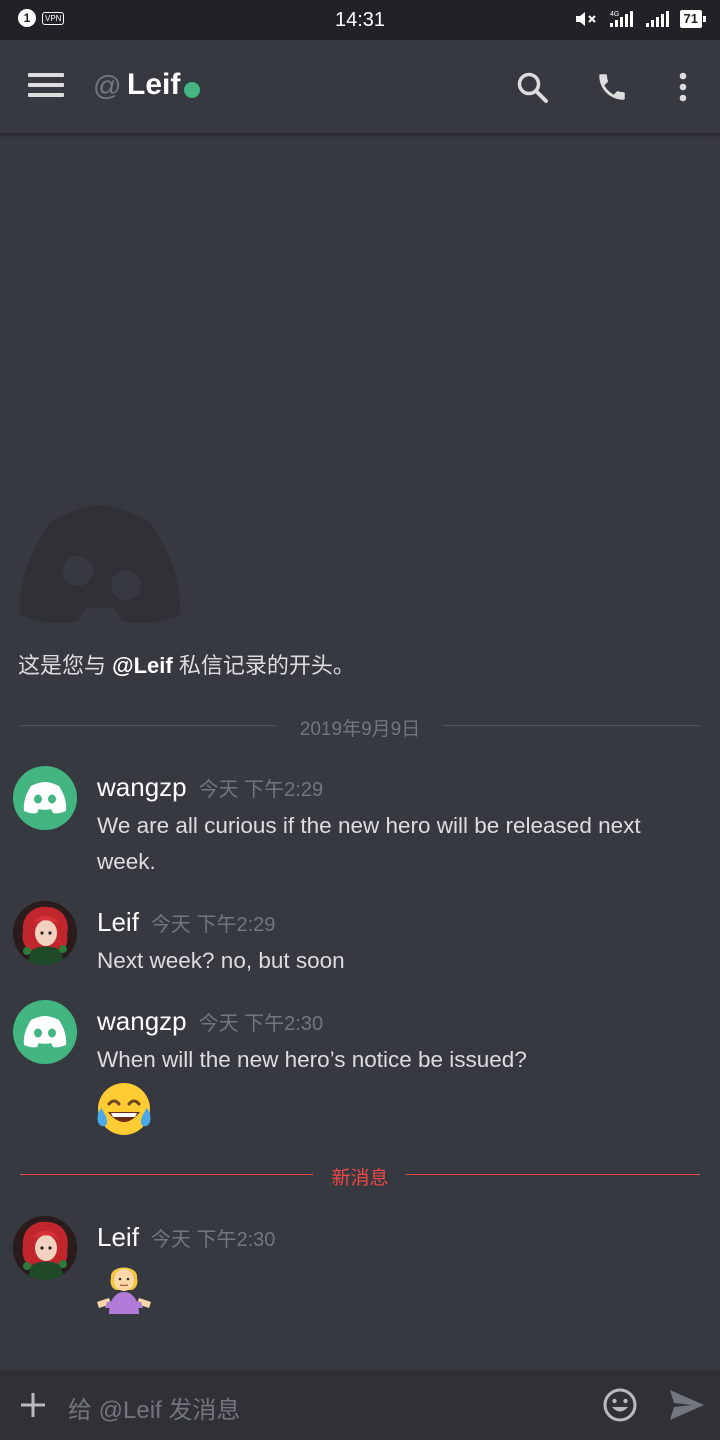 This screenshot has width=720, height=1440. What do you see at coordinates (532, 87) in the screenshot?
I see `search-icon` at bounding box center [532, 87].